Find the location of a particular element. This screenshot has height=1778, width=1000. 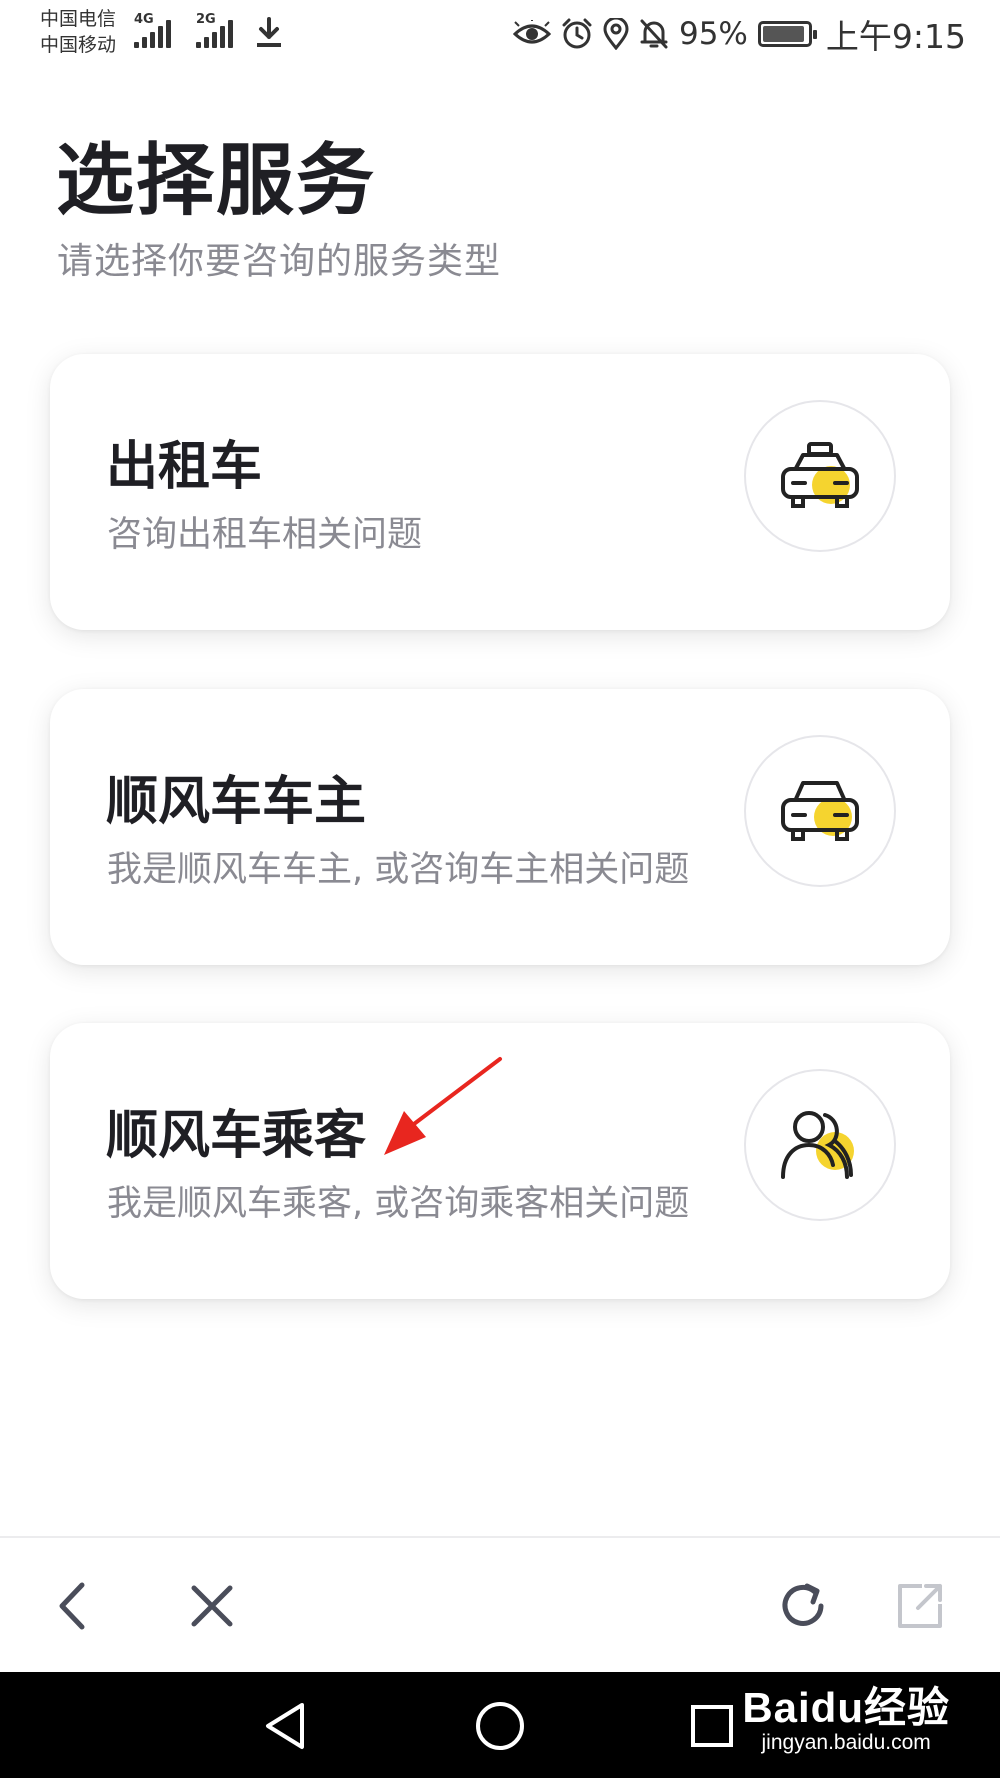

page-subtitle: 请选择你要咨询的服务类型 is located at coordinates (279, 261).